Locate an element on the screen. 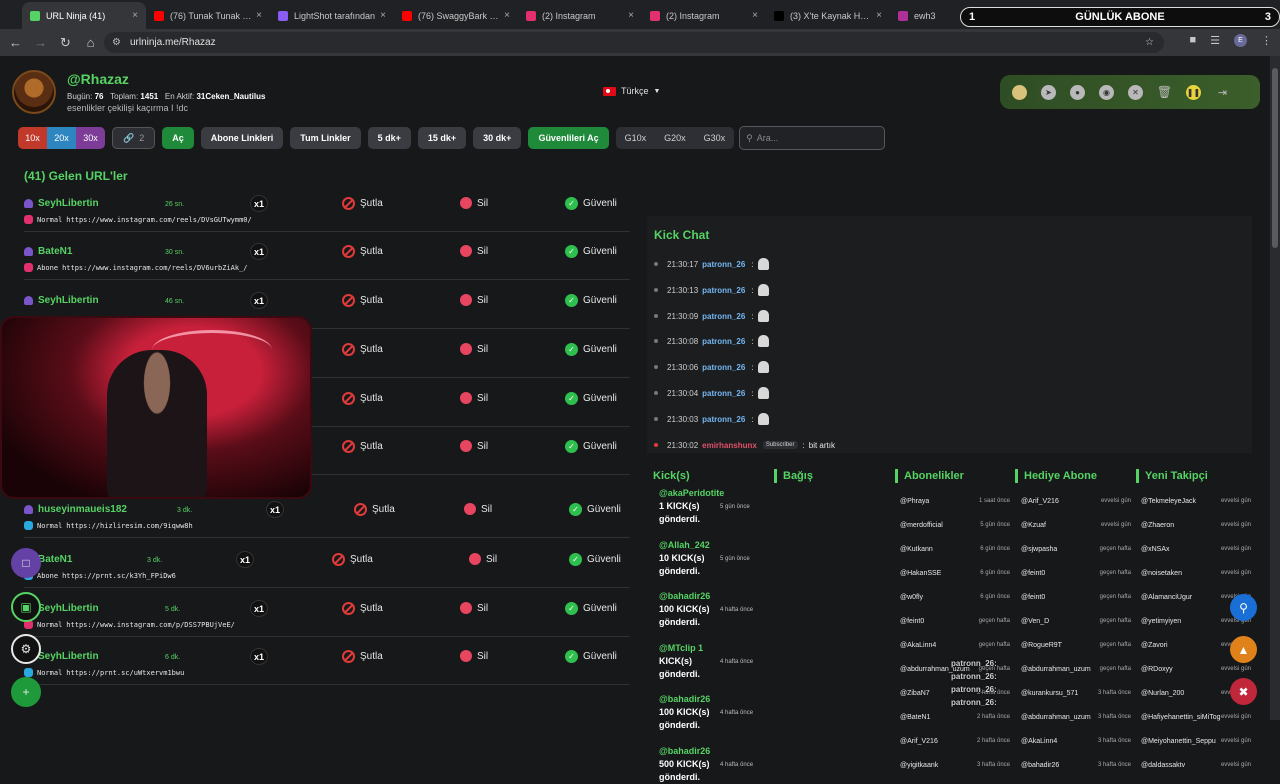 The width and height of the screenshot is (1280, 784). row-name: @ZibaN7 is located at coordinates (915, 693).